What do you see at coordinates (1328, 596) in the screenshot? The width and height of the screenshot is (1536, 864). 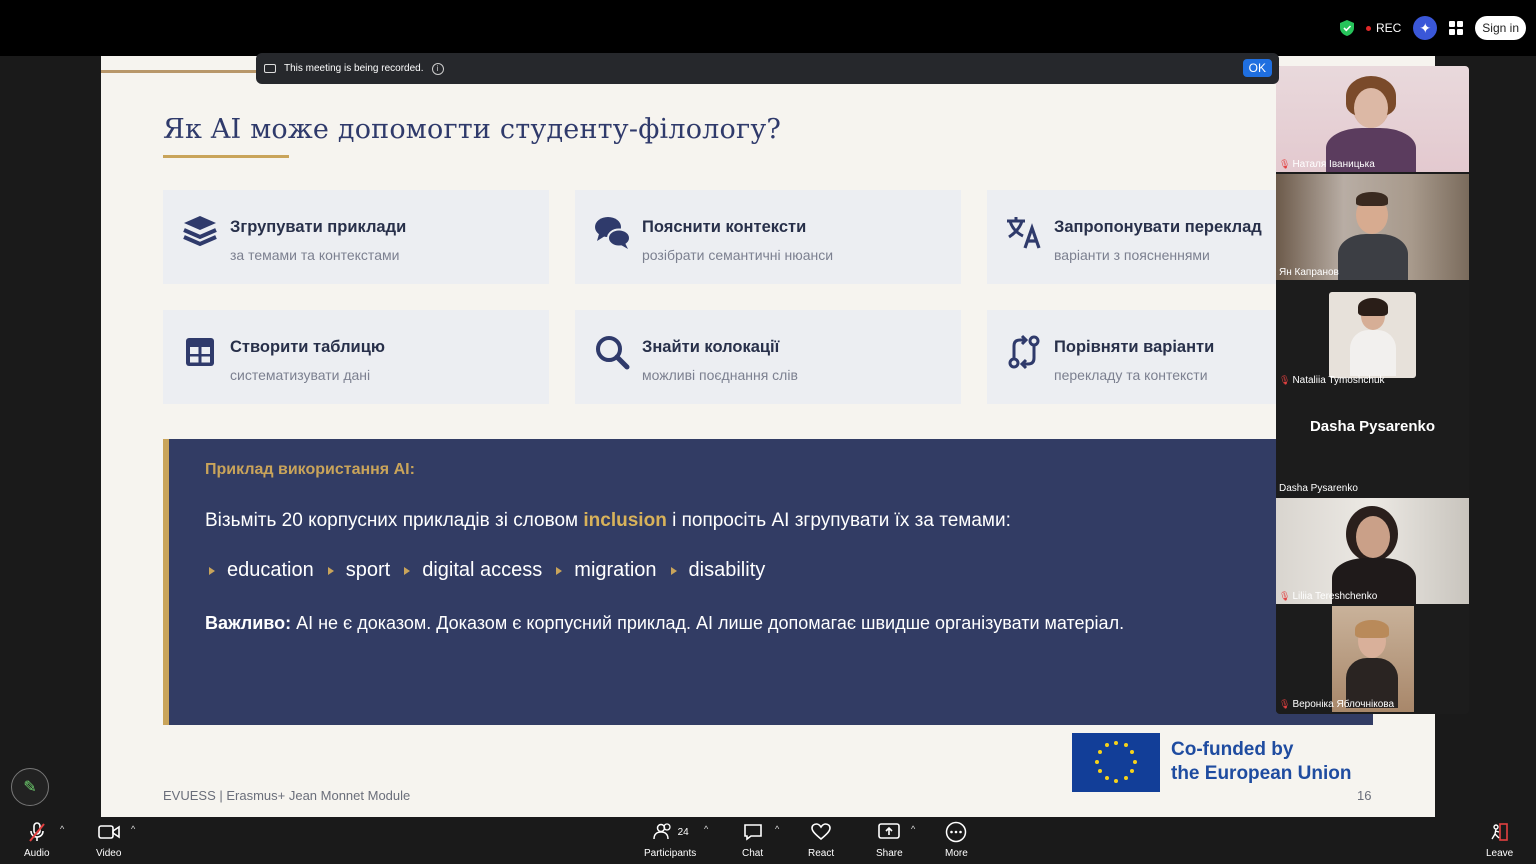 I see `participant-name: 🎙 Liliia Tereshchenko` at bounding box center [1328, 596].